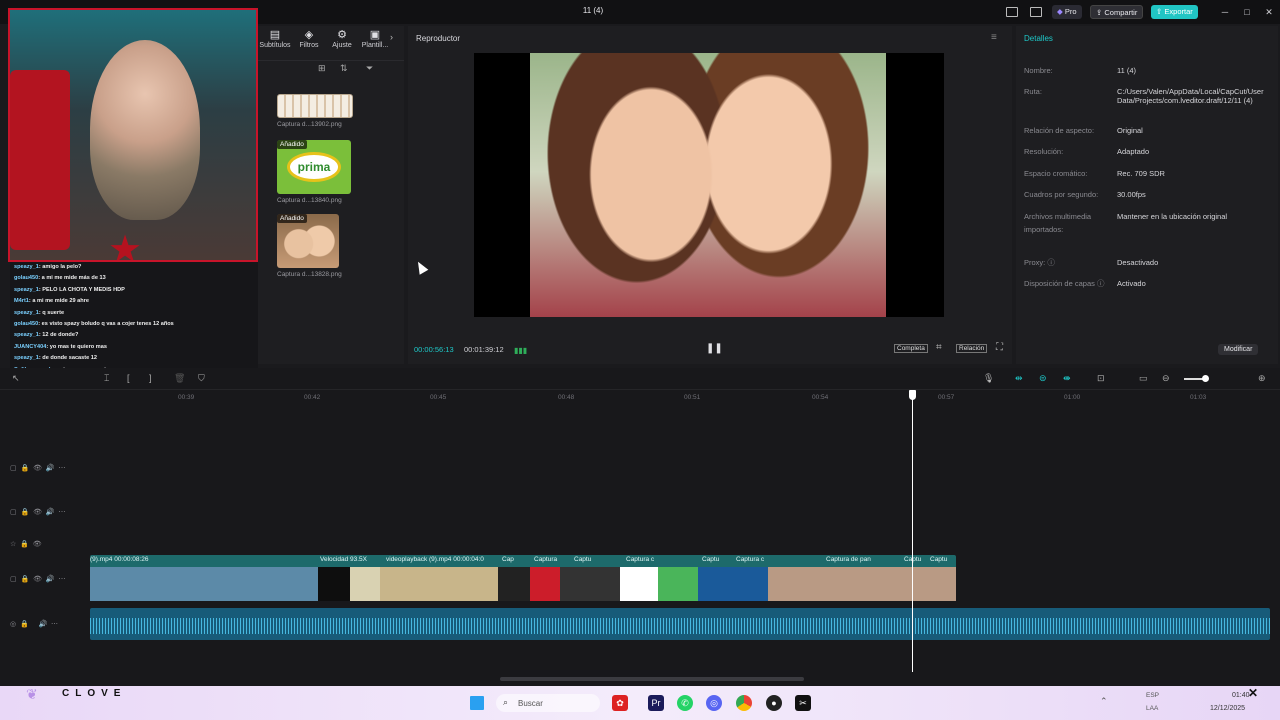  Describe the element at coordinates (26, 278) in the screenshot. I see `chat-username: golau450` at that location.